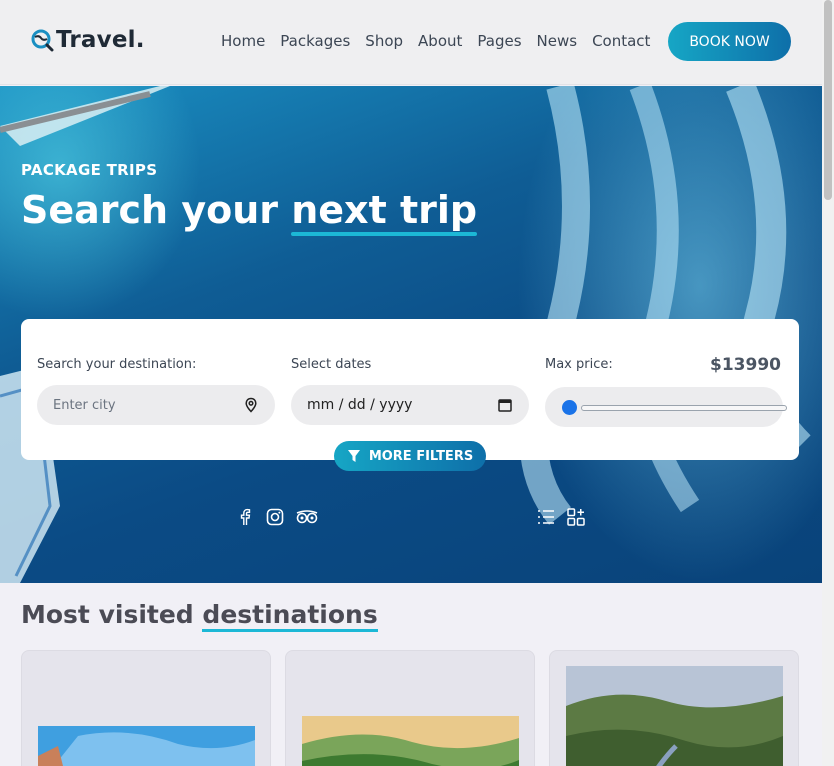  Describe the element at coordinates (360, 405) in the screenshot. I see `date-value: mm / dd / yyyy` at that location.